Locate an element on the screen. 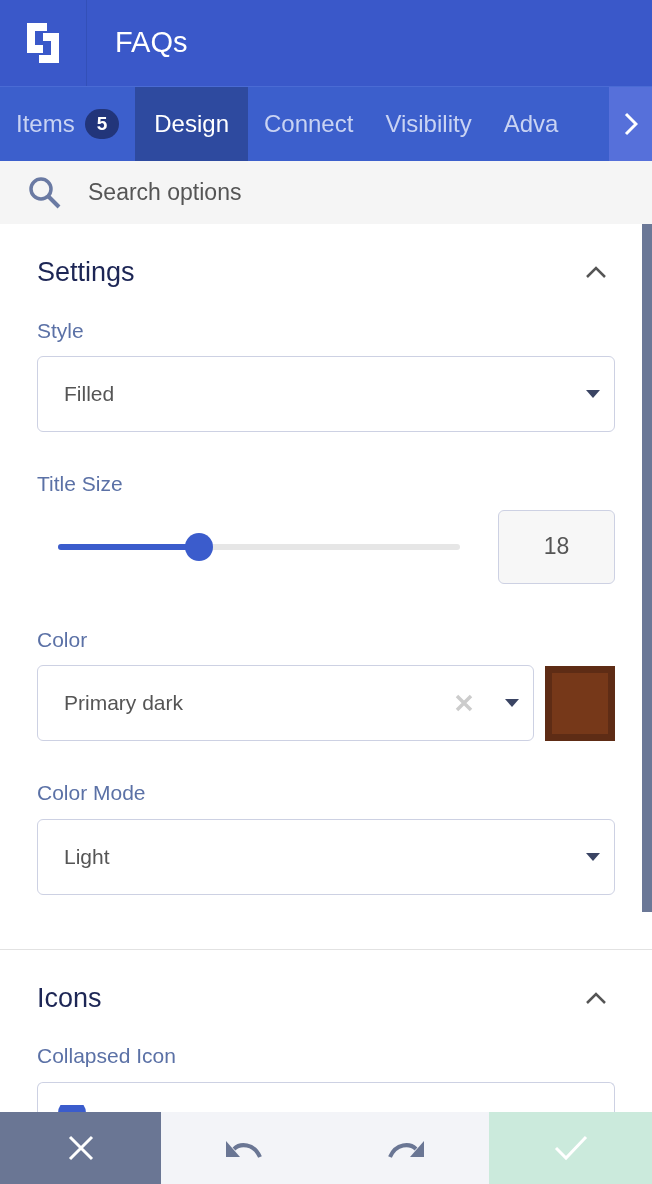 The width and height of the screenshot is (652, 1184). section-title: Icons is located at coordinates (69, 998).